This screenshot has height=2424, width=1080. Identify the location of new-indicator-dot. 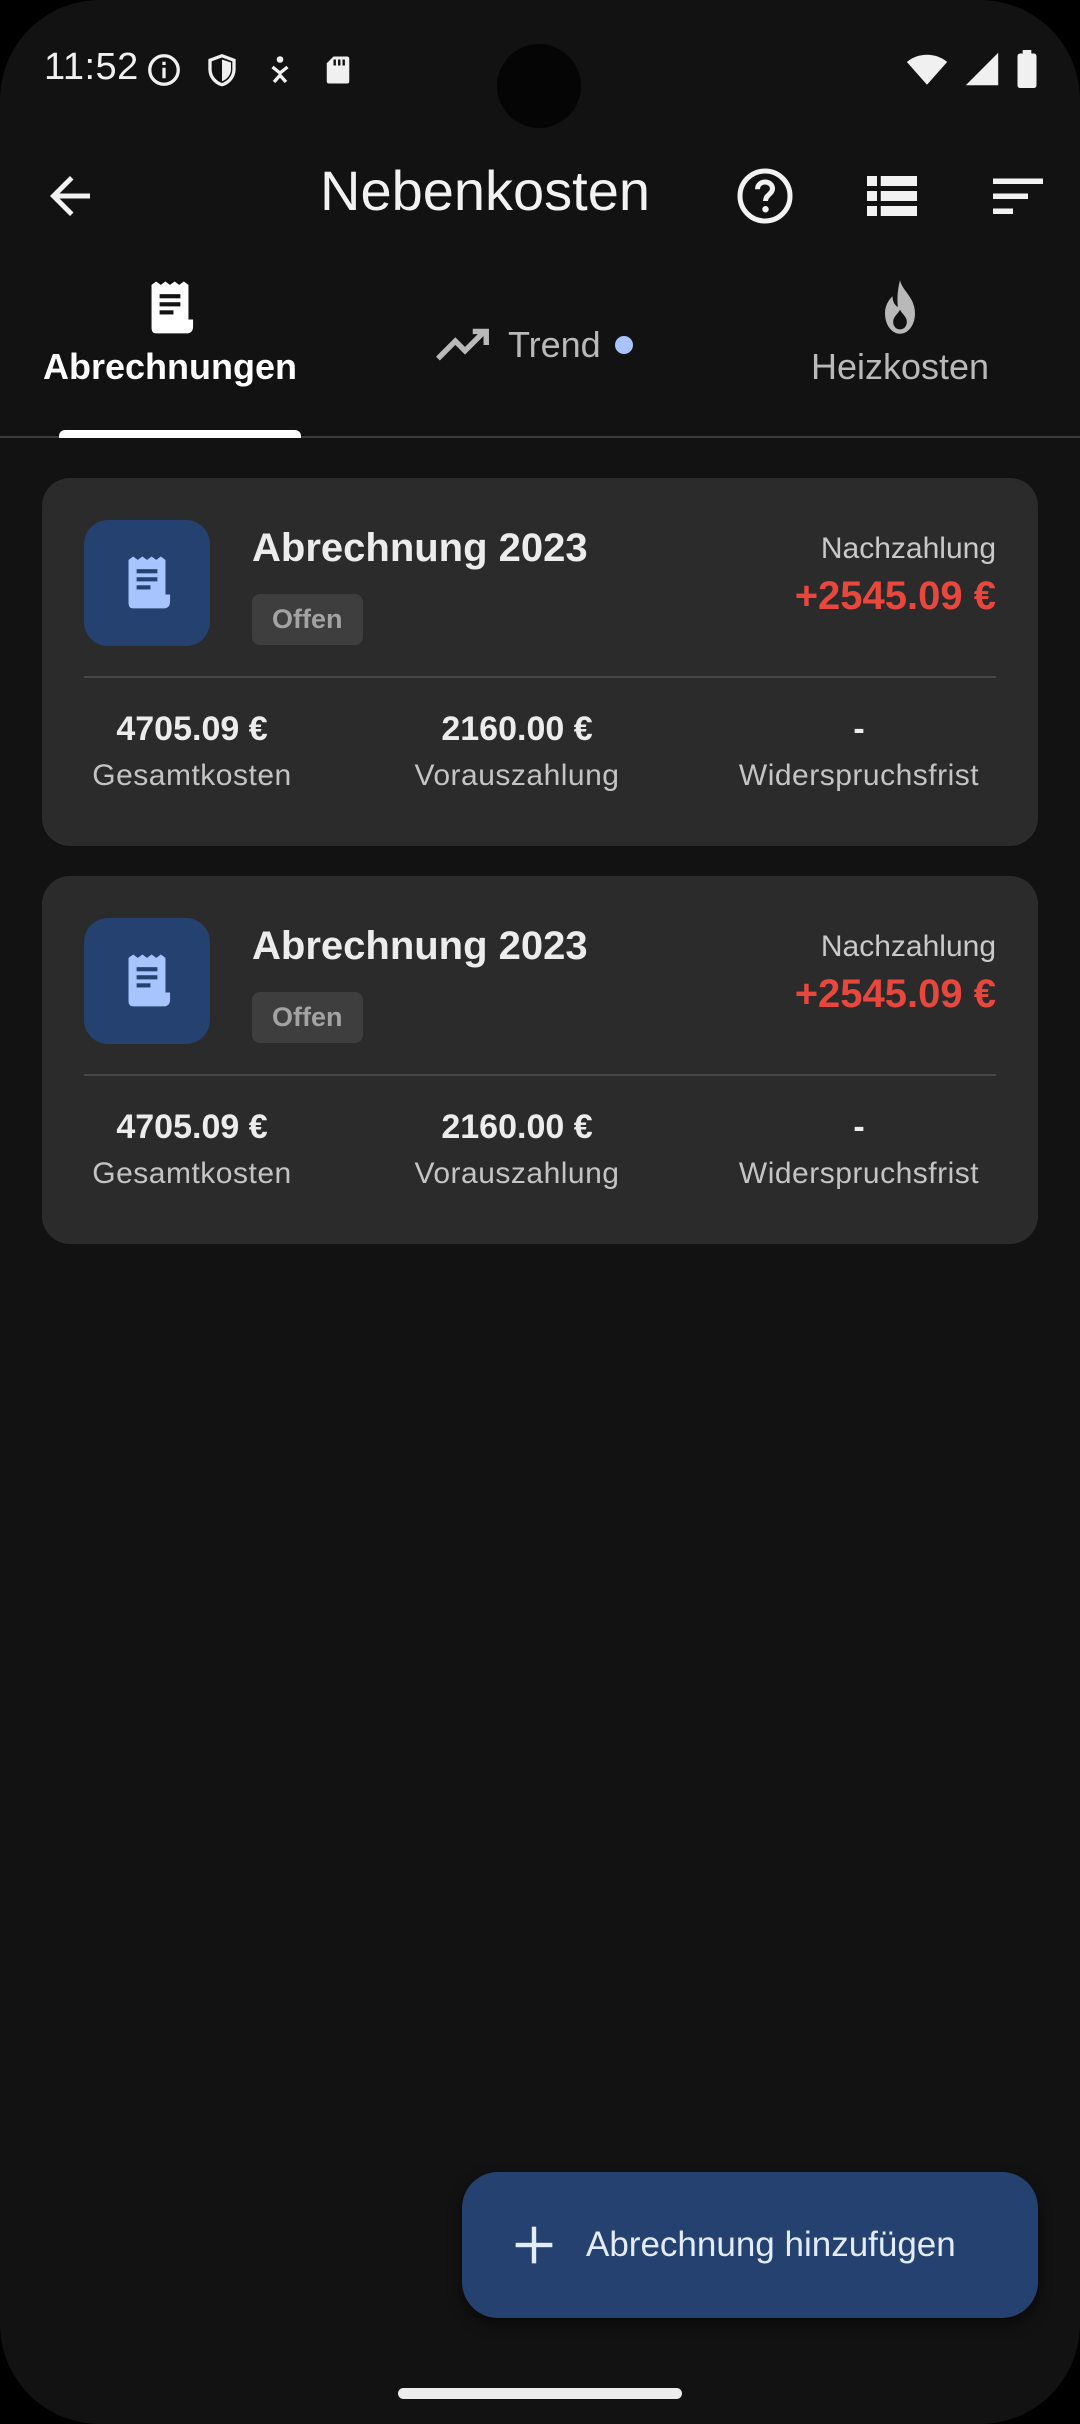
(623, 345).